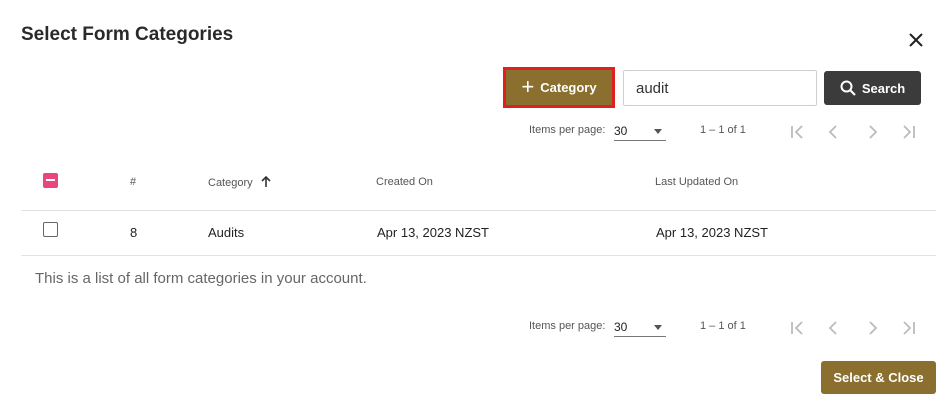 The height and width of the screenshot is (397, 952). Describe the element at coordinates (433, 232) in the screenshot. I see `row-created-on: Apr 13, 2023 NZST` at that location.